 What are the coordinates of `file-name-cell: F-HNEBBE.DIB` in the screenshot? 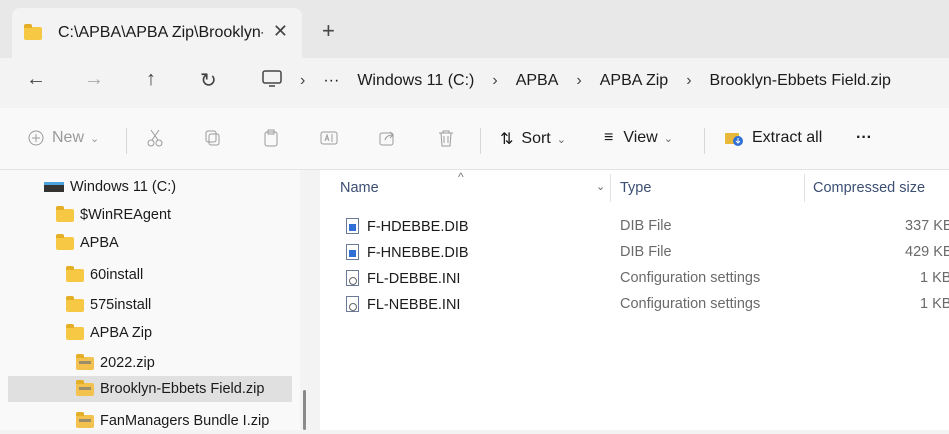 It's located at (407, 252).